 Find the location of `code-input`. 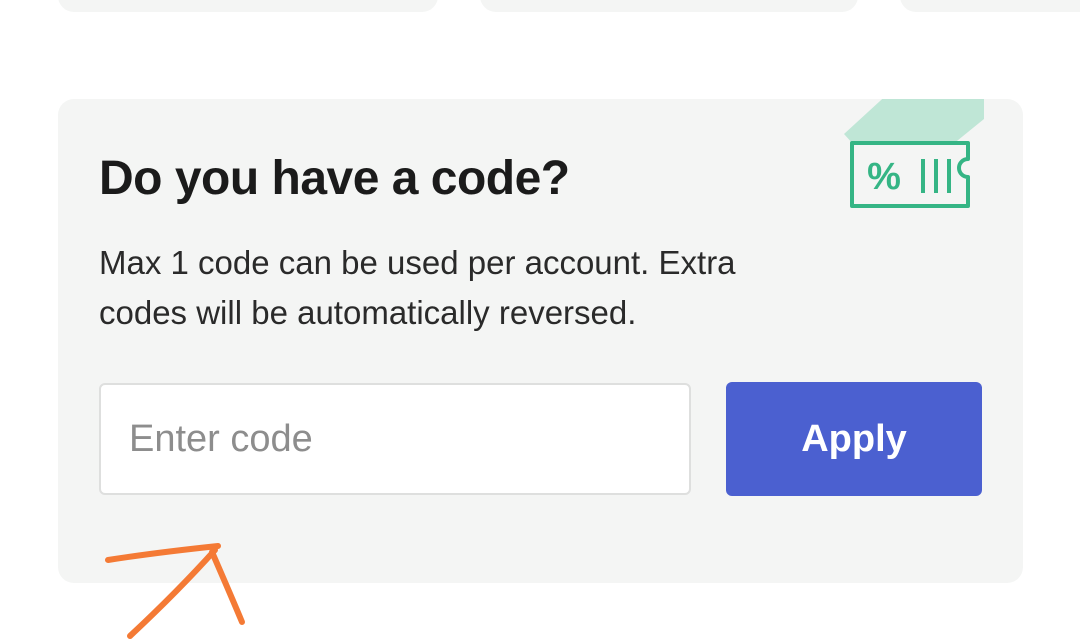

code-input is located at coordinates (395, 439).